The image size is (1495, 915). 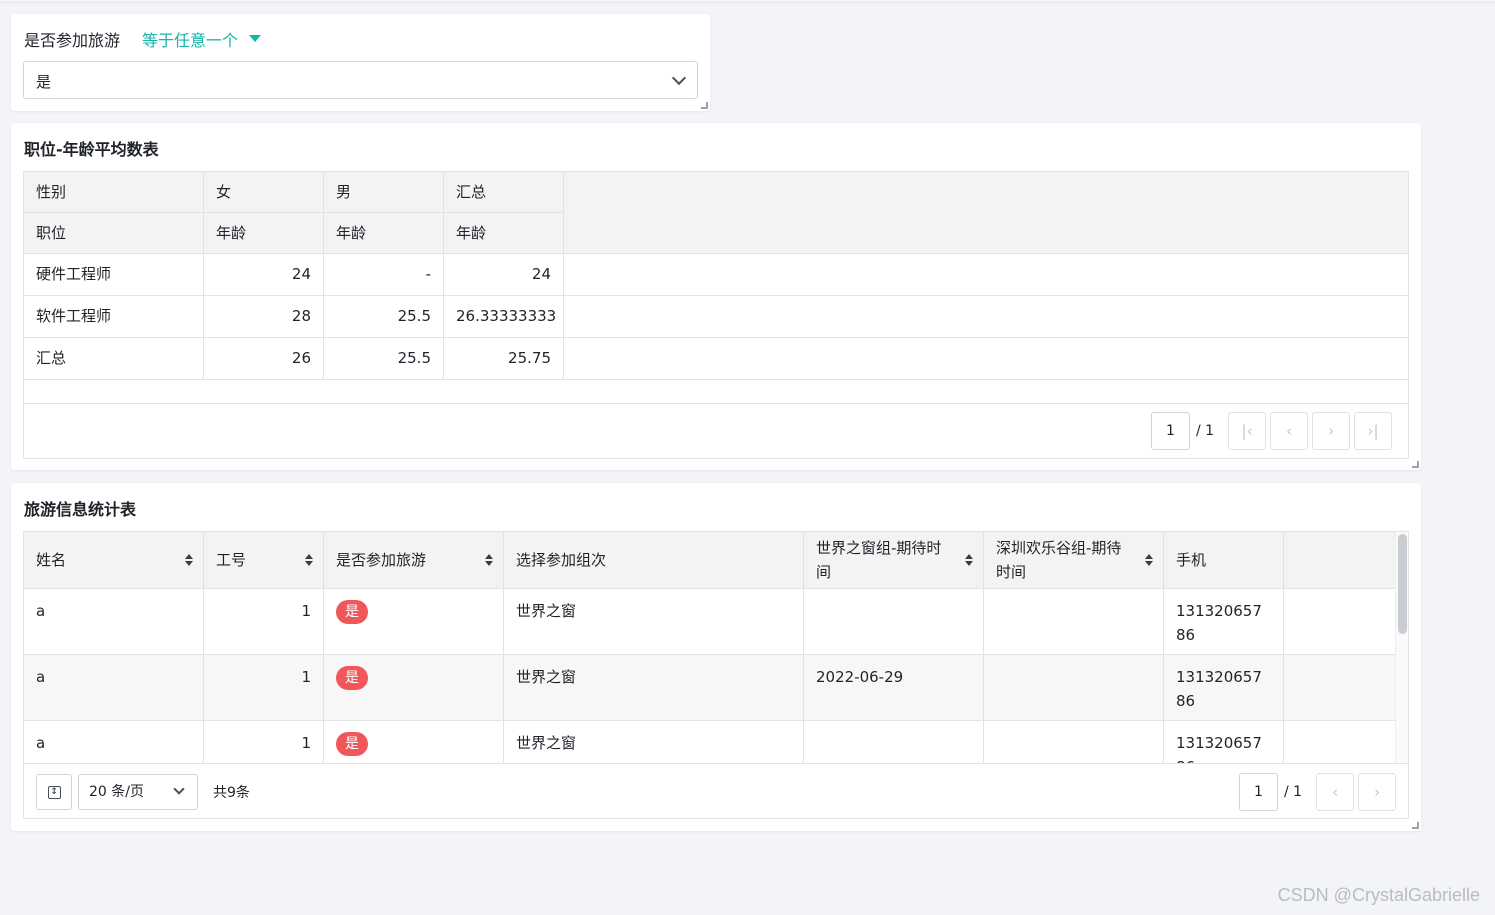 What do you see at coordinates (716, 392) in the screenshot?
I see `pivot-spacer` at bounding box center [716, 392].